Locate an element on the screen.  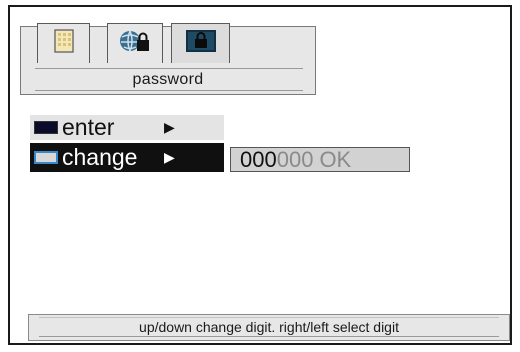
ok-label: OK is located at coordinates (335, 159).